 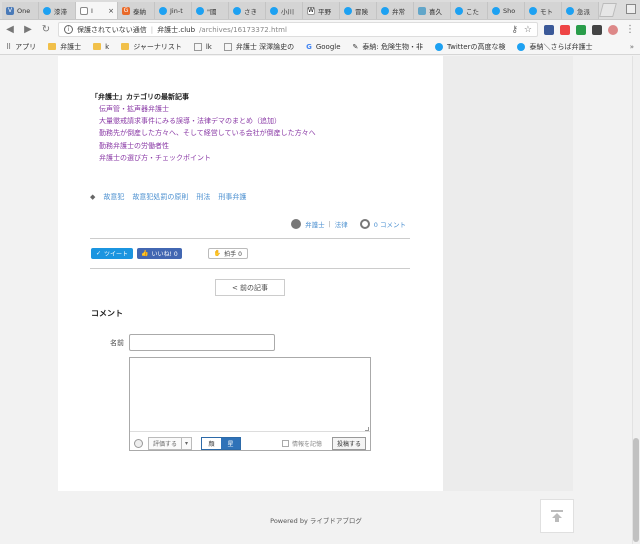 What do you see at coordinates (28, 29) in the screenshot?
I see `forward-arrow-icon: ▶` at bounding box center [28, 29].